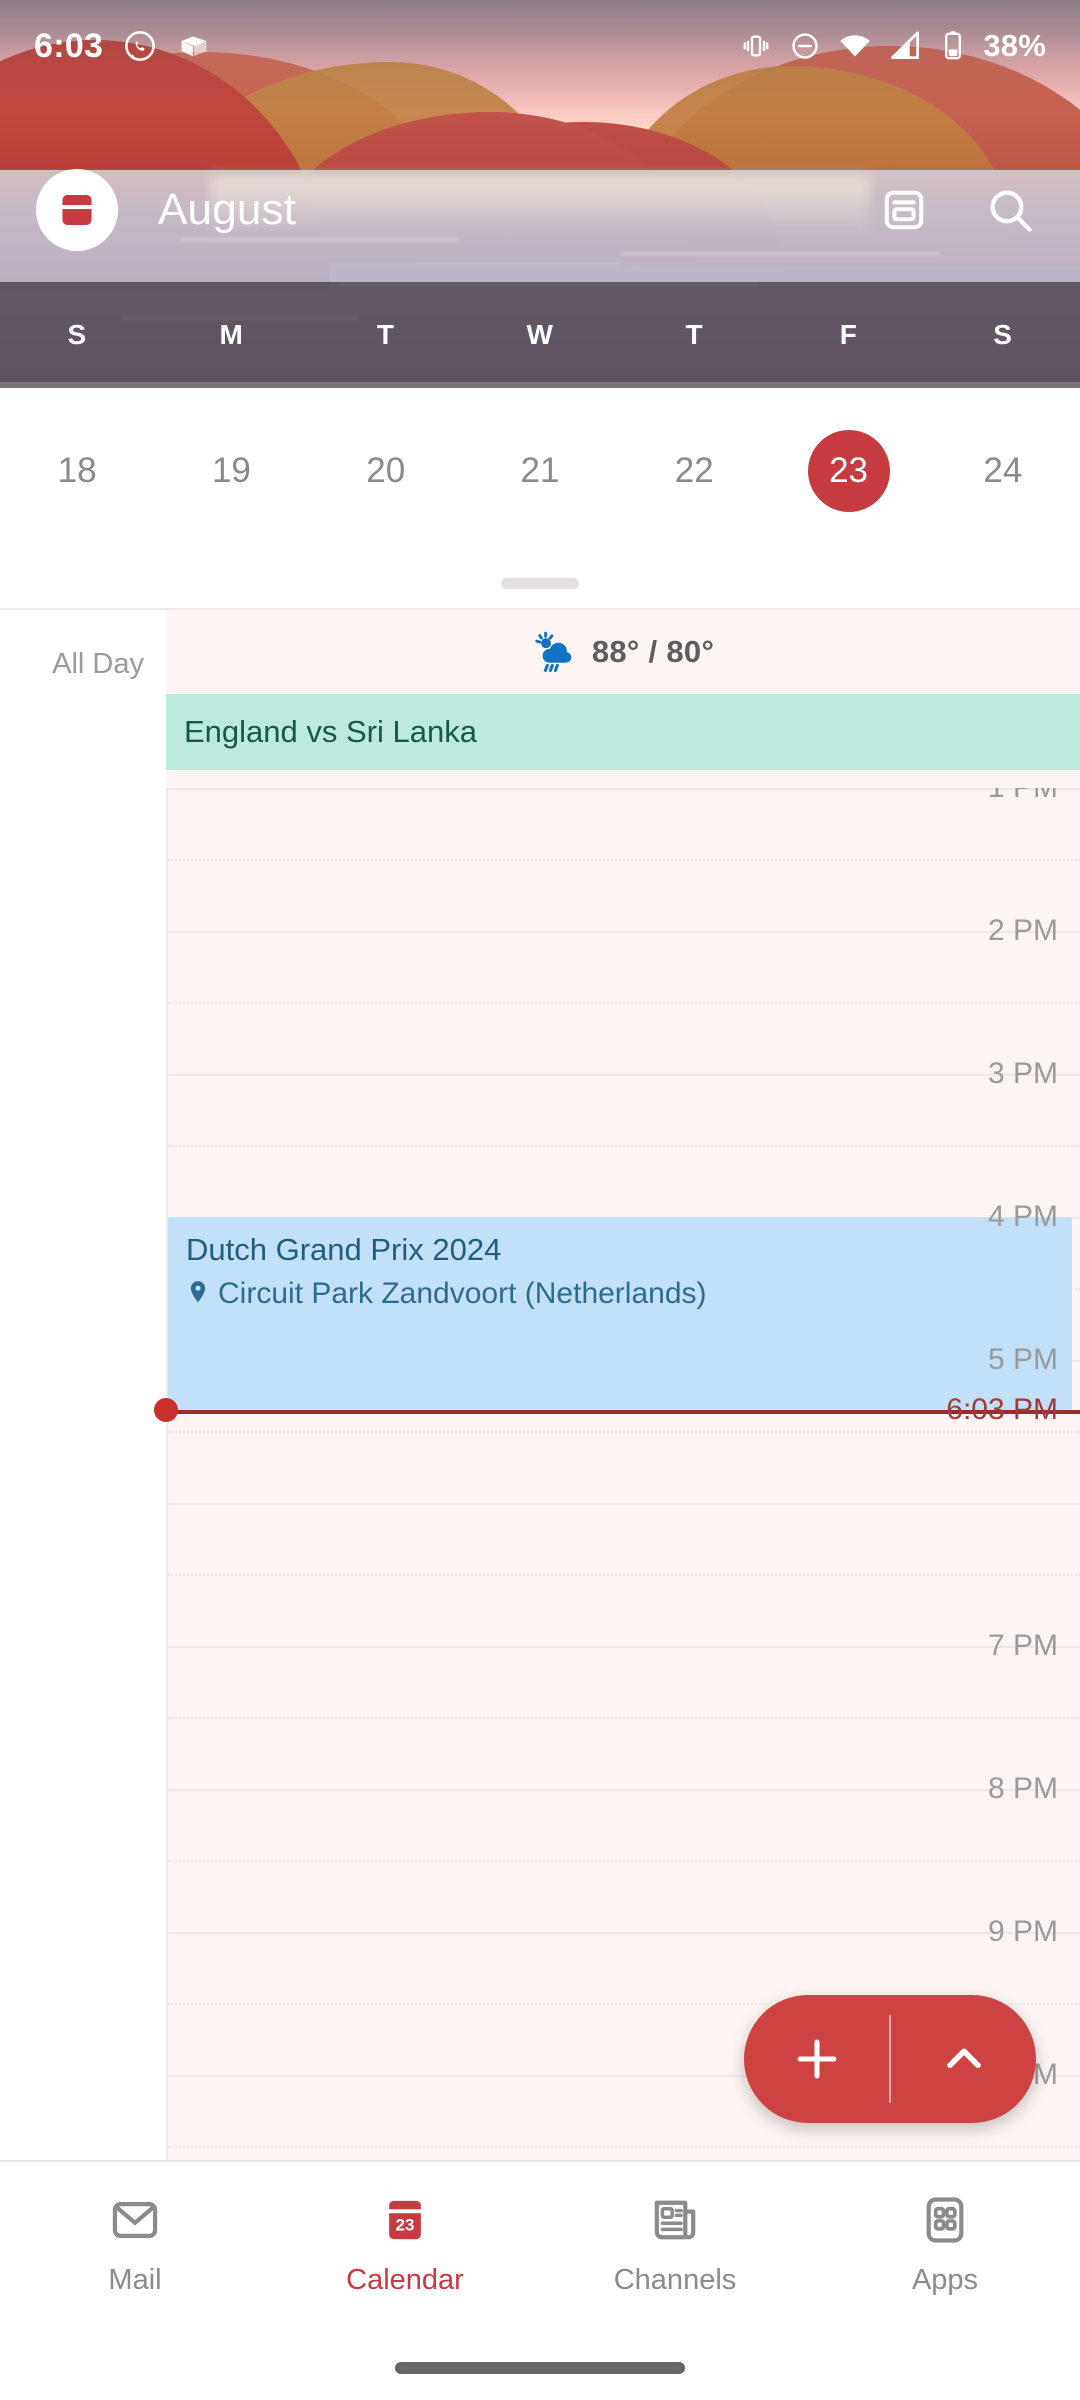  Describe the element at coordinates (694, 470) in the screenshot. I see `date-number: 22` at that location.